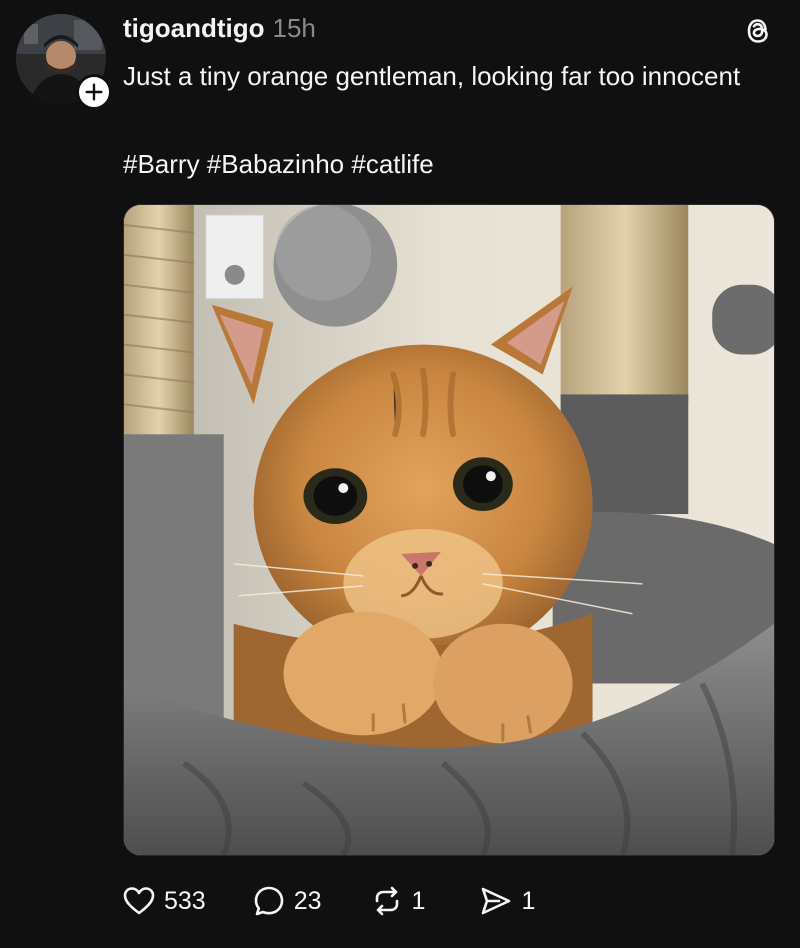 Image resolution: width=800 pixels, height=948 pixels. Describe the element at coordinates (307, 900) in the screenshot. I see `reply-count: 23` at that location.